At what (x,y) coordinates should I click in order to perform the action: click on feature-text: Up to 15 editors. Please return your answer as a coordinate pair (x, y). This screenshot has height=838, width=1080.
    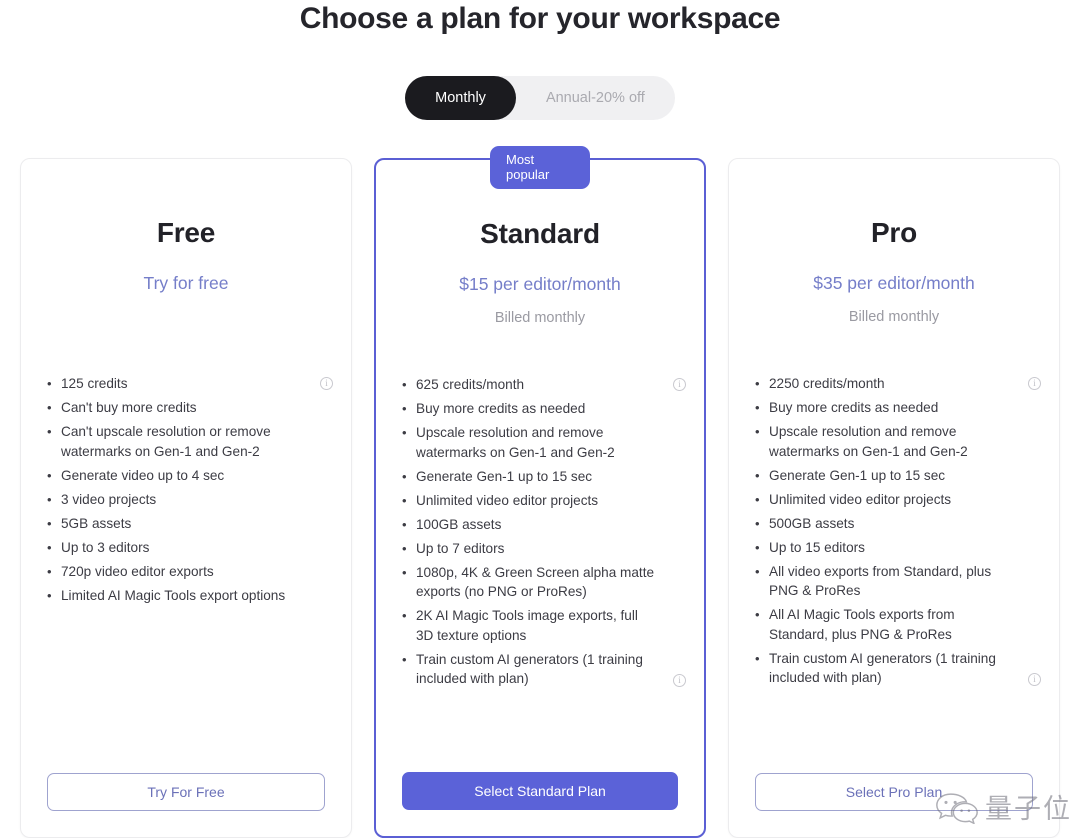
    Looking at the image, I should click on (817, 547).